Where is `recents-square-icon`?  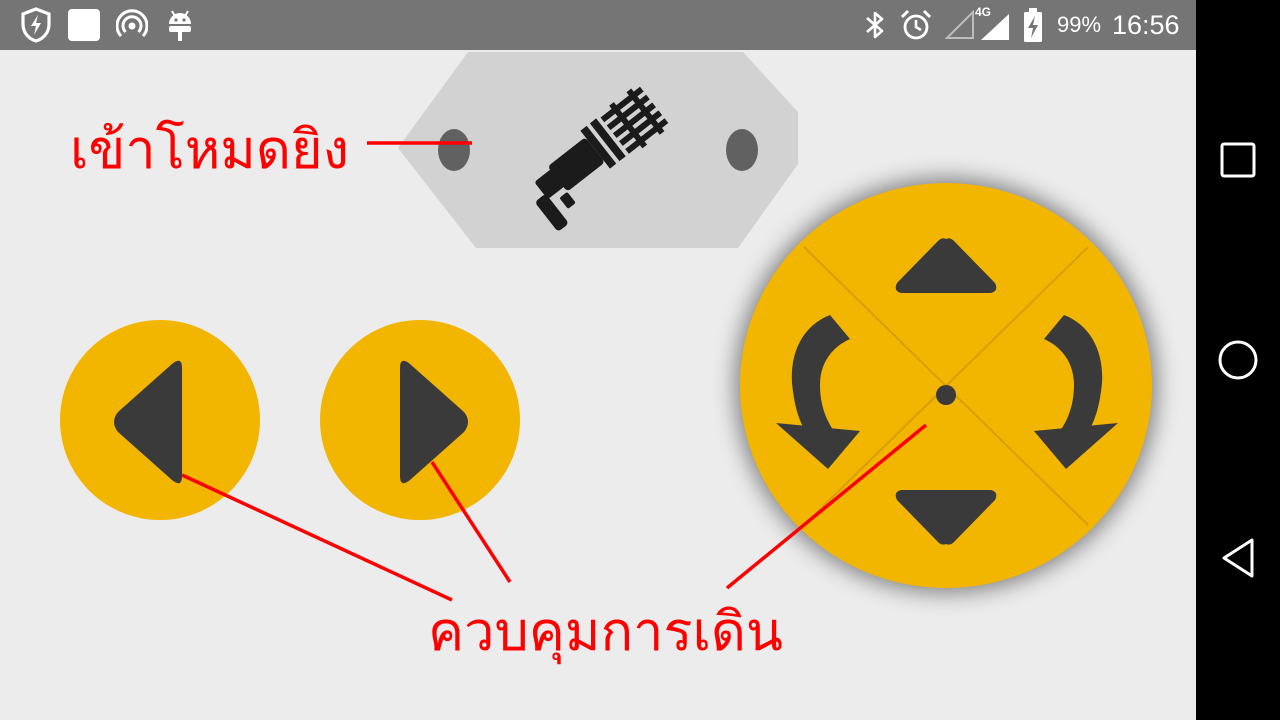 recents-square-icon is located at coordinates (1238, 160).